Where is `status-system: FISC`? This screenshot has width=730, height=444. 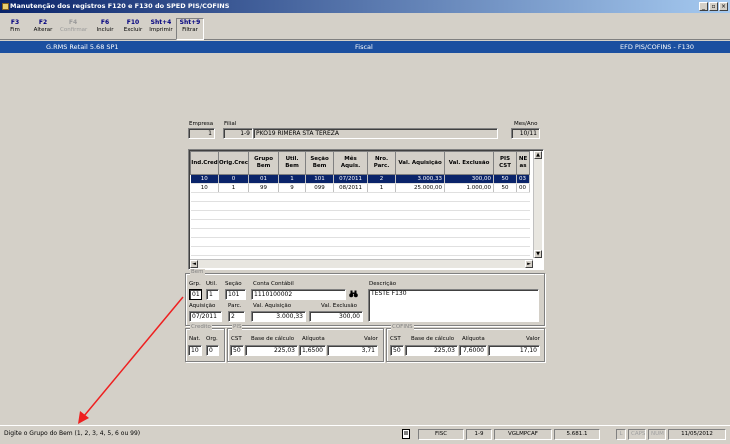
status-system: FISC is located at coordinates (441, 434).